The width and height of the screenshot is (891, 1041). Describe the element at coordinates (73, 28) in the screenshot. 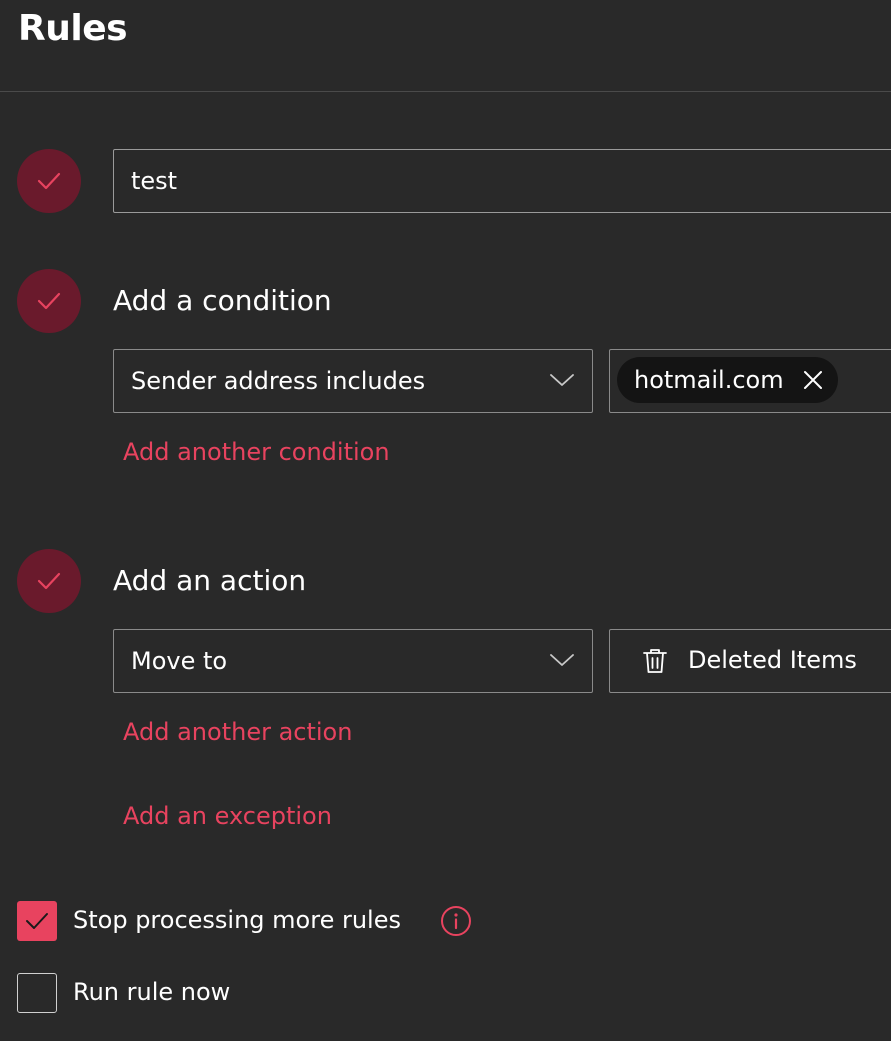

I see `page-title: Rules` at that location.